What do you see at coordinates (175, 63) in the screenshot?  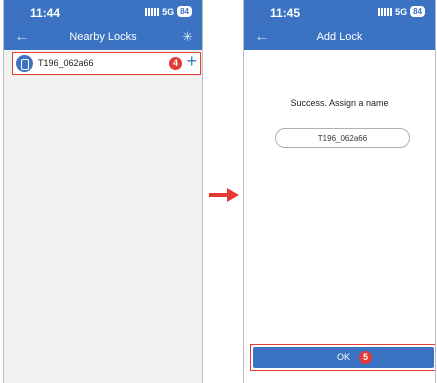 I see `step-badge: 4` at bounding box center [175, 63].